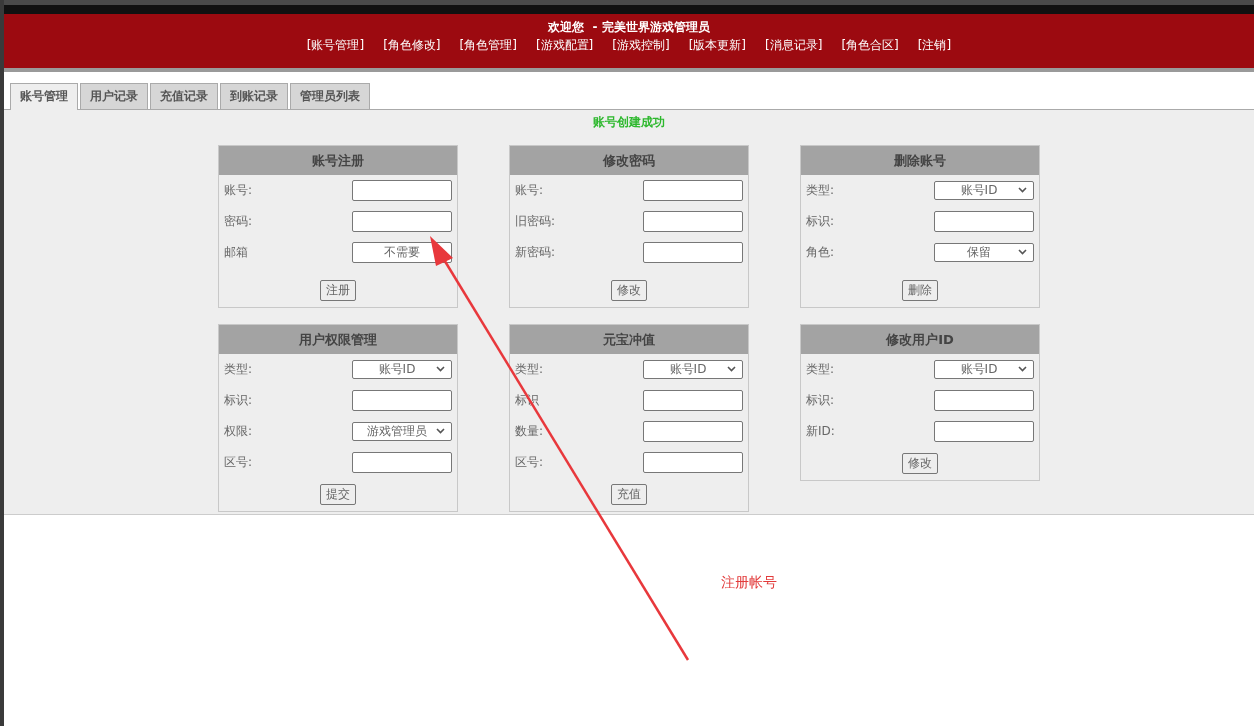 The image size is (1254, 726). What do you see at coordinates (934, 45) in the screenshot?
I see `nav-link: [注销]` at bounding box center [934, 45].